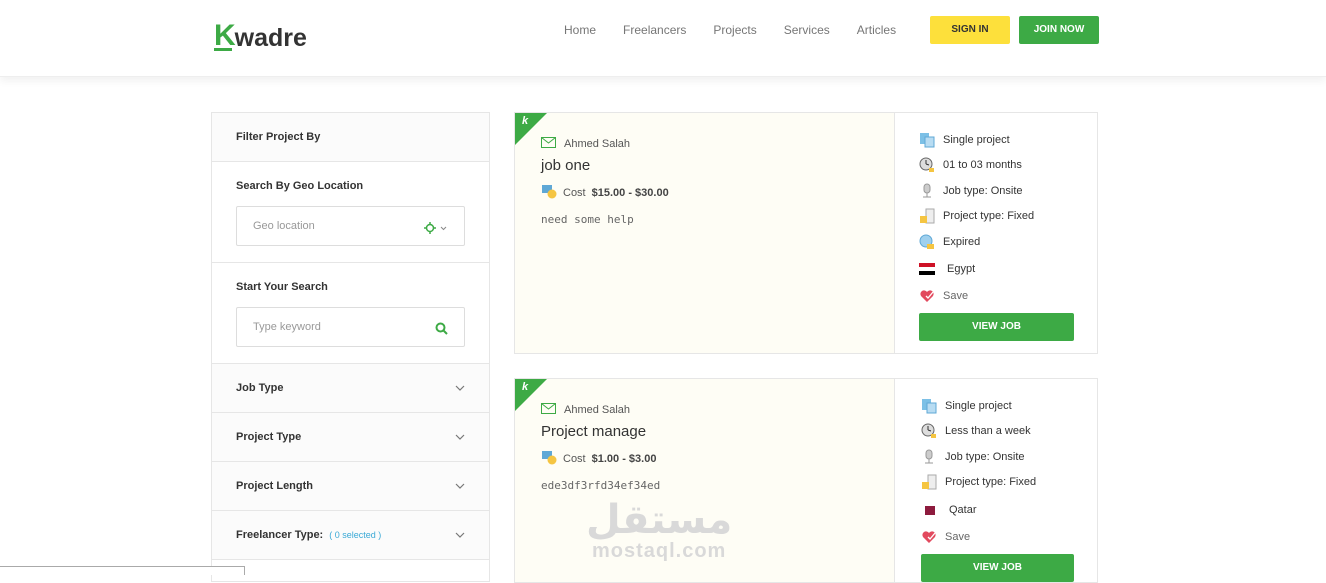 The height and width of the screenshot is (583, 1326). I want to click on search-icon, so click(441, 329).